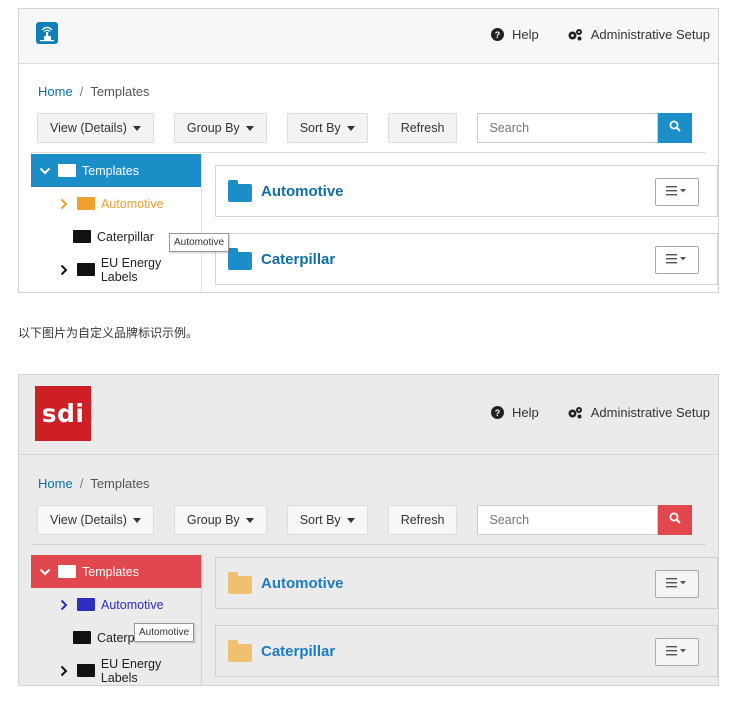 The image size is (742, 702). I want to click on tree-label: Templates, so click(110, 571).